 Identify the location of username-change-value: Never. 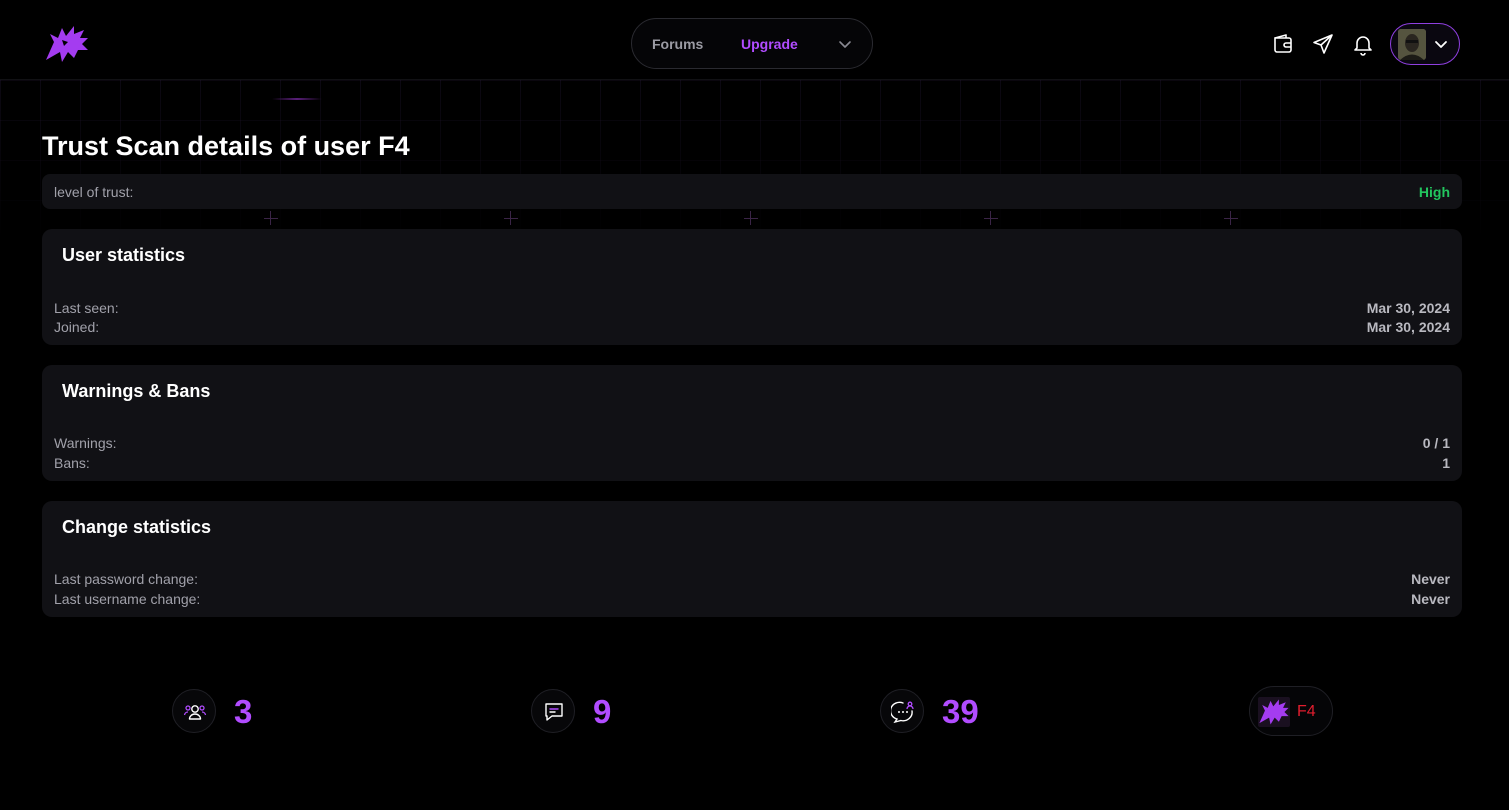
(1430, 599).